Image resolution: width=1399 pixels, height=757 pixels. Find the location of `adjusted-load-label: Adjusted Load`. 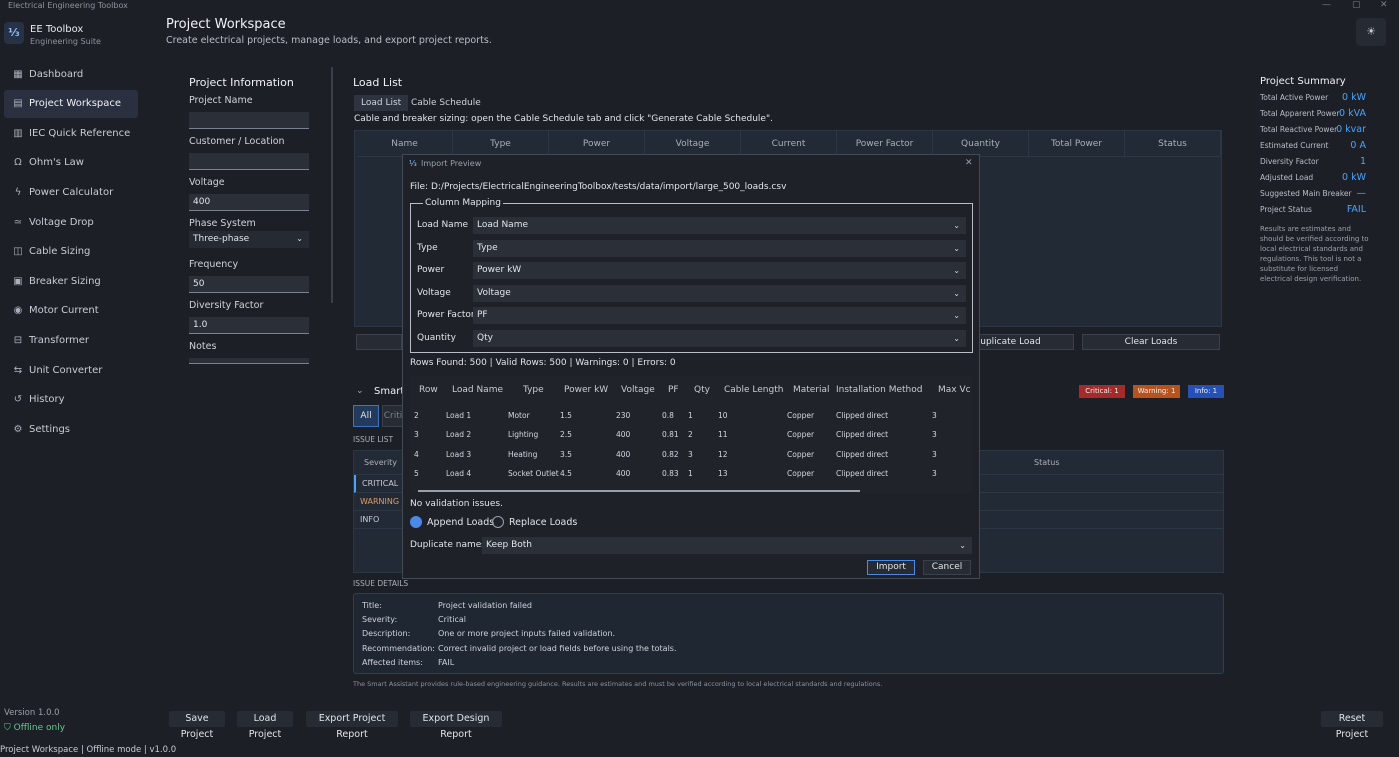

adjusted-load-label: Adjusted Load is located at coordinates (1287, 177).